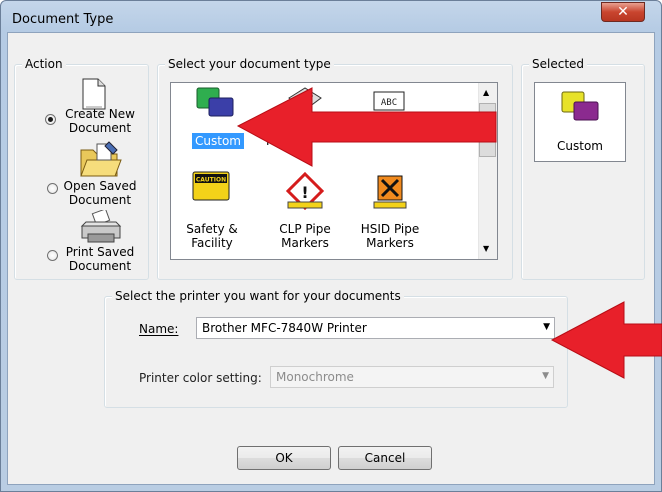  I want to click on printer-color-value: Monochrome, so click(315, 377).